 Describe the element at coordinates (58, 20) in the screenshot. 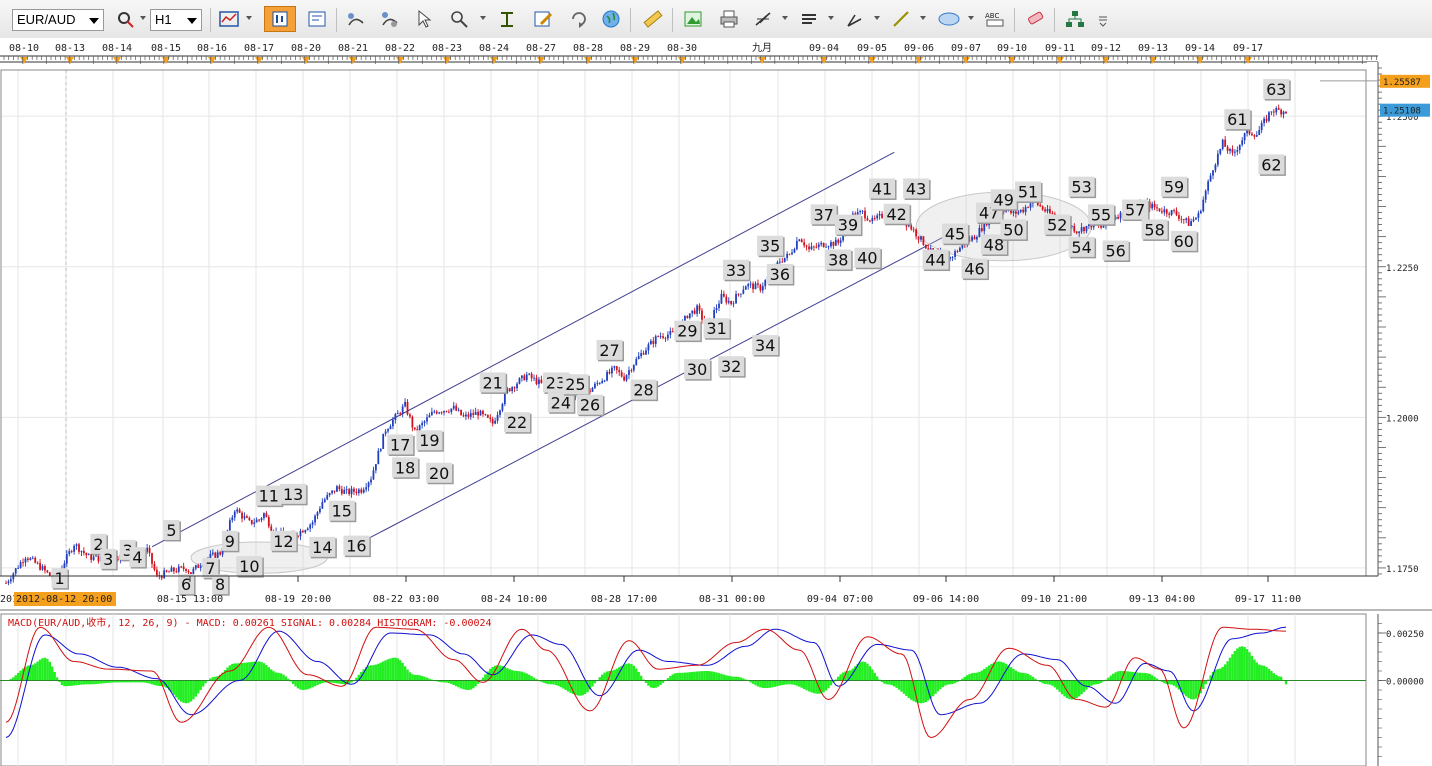

I see `symbol-select: EUR/AUD` at that location.